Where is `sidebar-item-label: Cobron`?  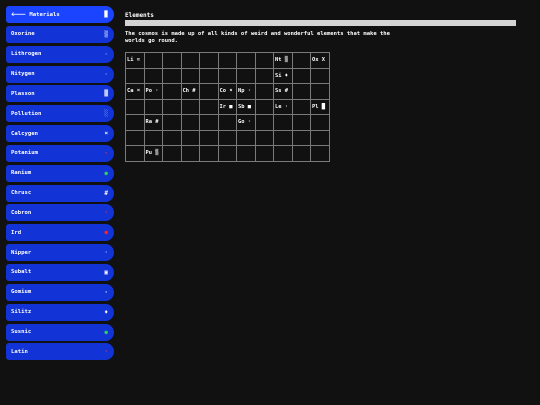 sidebar-item-label: Cobron is located at coordinates (21, 212).